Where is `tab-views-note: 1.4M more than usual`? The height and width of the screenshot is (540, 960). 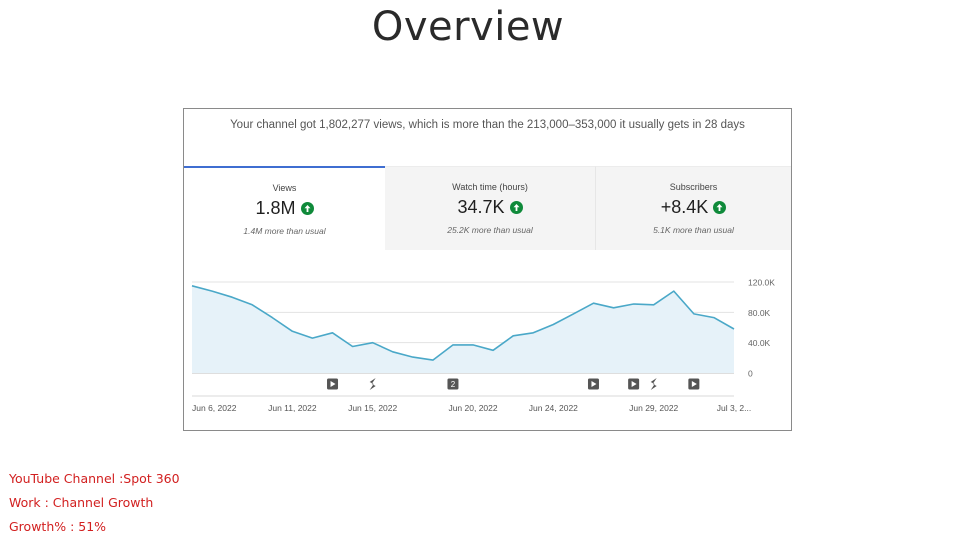
tab-views-note: 1.4M more than usual is located at coordinates (284, 231).